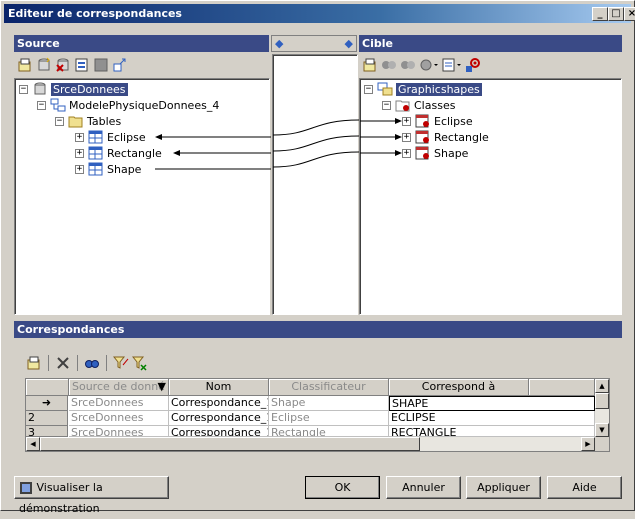 The width and height of the screenshot is (635, 519). What do you see at coordinates (26, 488) in the screenshot?
I see `film-icon` at bounding box center [26, 488].